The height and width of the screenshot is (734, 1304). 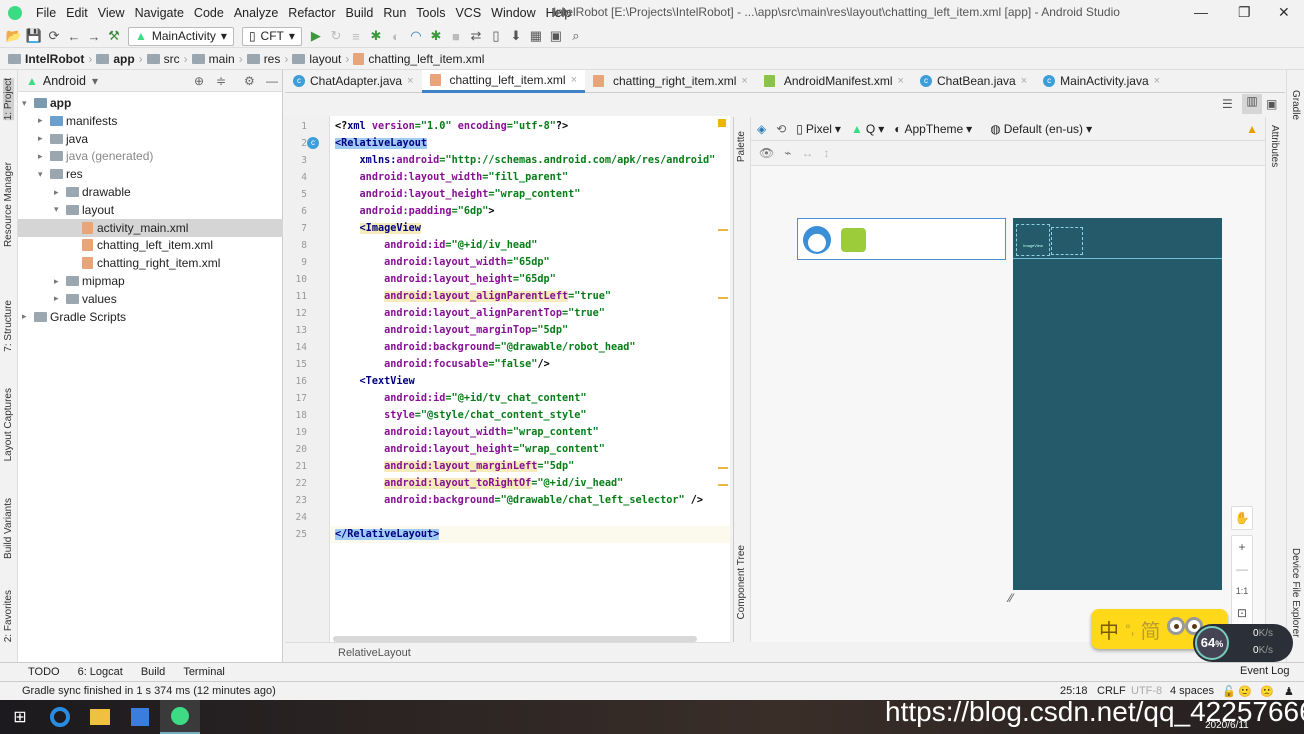 I want to click on device-select: ▯ CFT ▾, so click(x=271, y=36).